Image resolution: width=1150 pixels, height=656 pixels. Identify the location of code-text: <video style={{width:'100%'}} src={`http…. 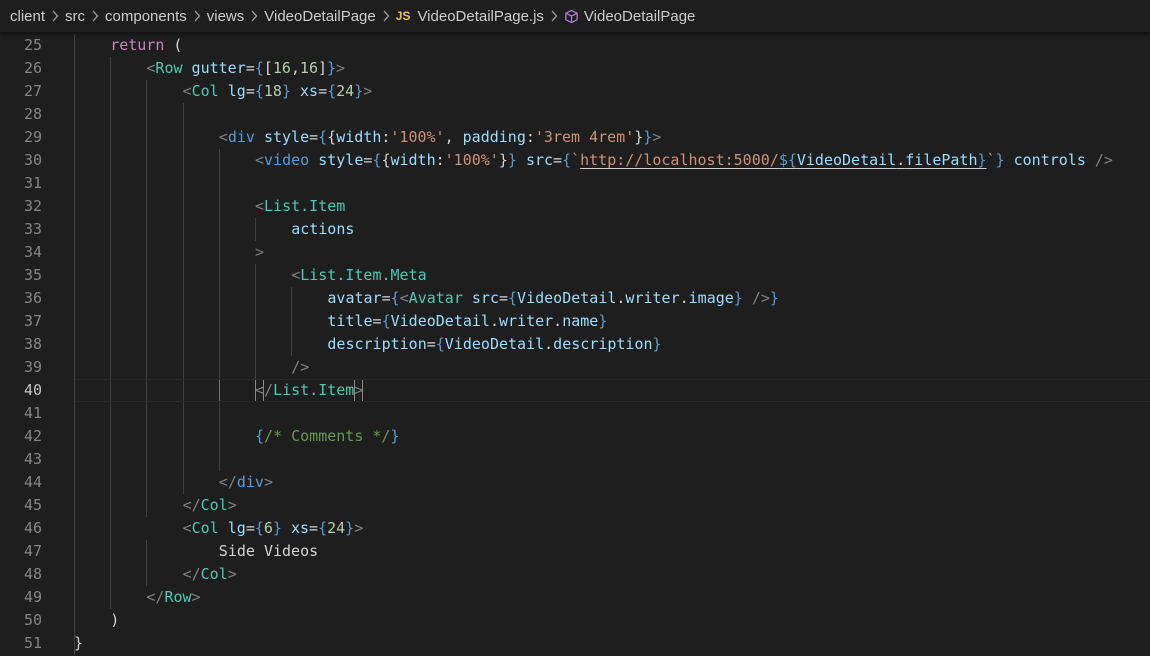
(684, 160).